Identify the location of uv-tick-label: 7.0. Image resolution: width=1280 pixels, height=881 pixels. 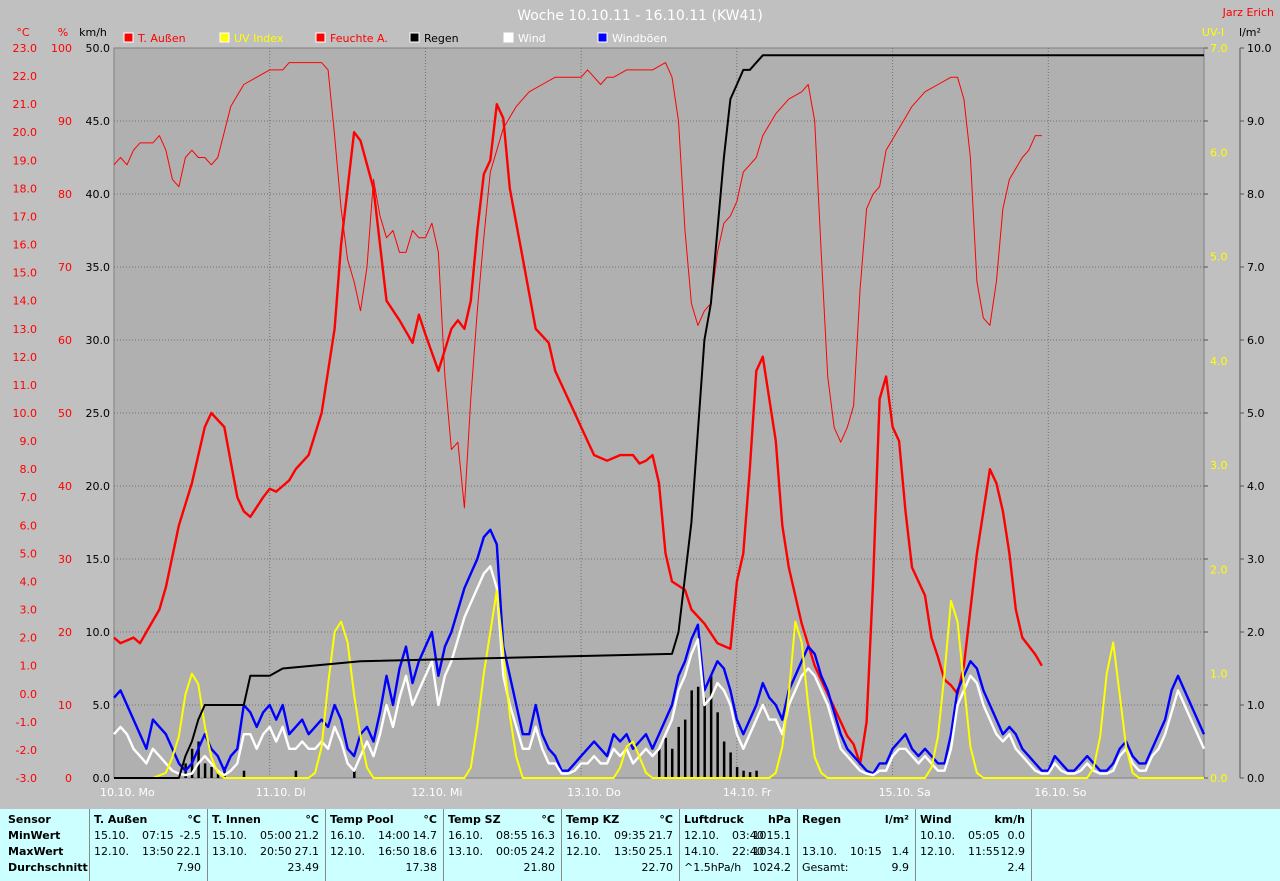
(1219, 48).